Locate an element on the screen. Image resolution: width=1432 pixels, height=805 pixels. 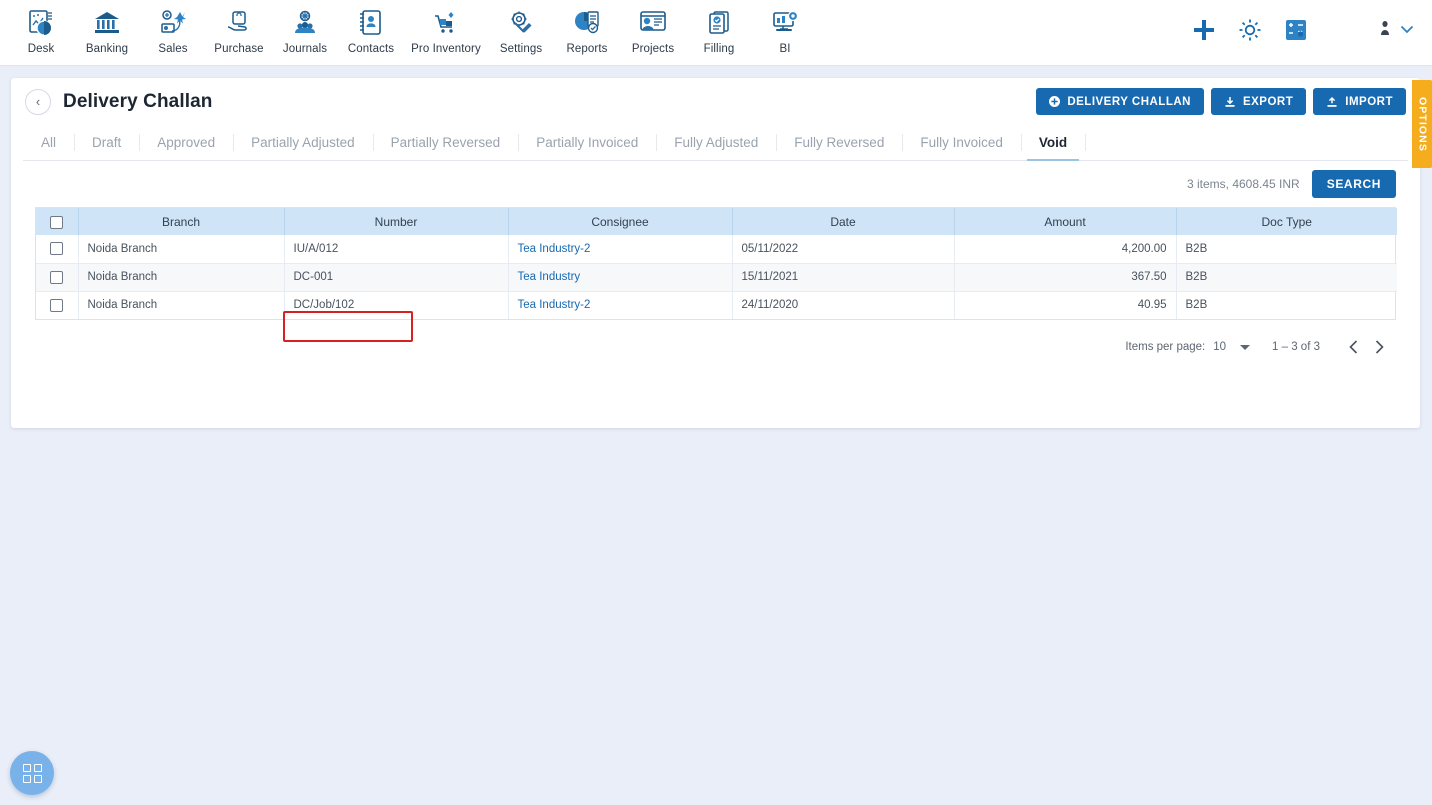
nav-item-purchase: Purchase is located at coordinates (239, 27).